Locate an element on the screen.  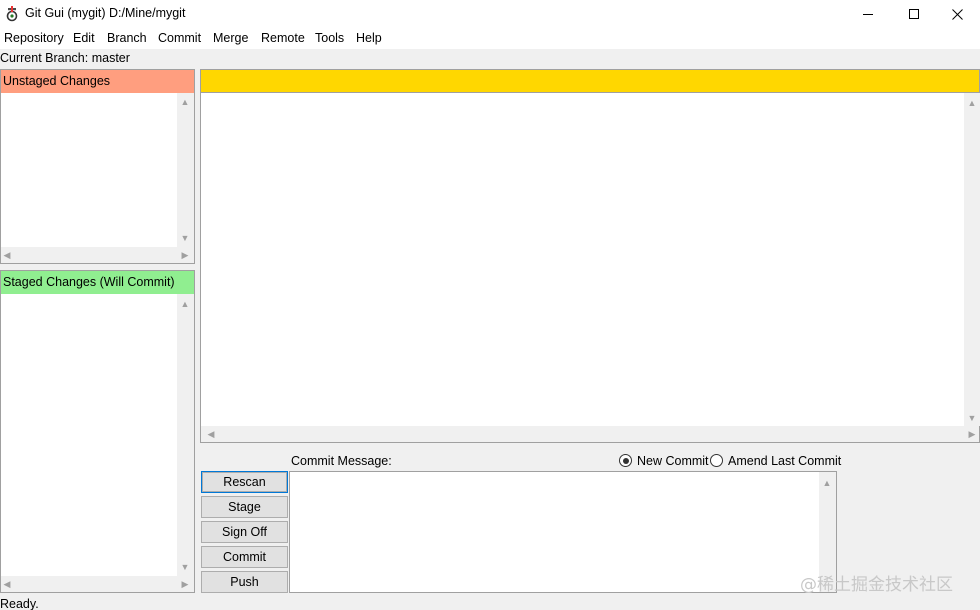
push-button: Push is located at coordinates (244, 582).